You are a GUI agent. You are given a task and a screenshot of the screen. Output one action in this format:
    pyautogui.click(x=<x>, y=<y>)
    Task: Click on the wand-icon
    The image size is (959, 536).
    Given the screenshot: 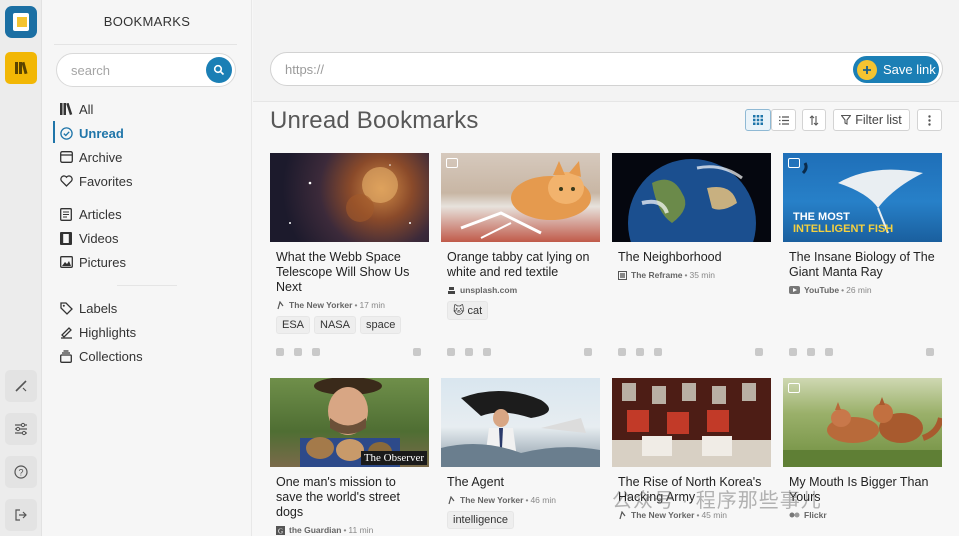 What is the action you would take?
    pyautogui.click(x=21, y=386)
    